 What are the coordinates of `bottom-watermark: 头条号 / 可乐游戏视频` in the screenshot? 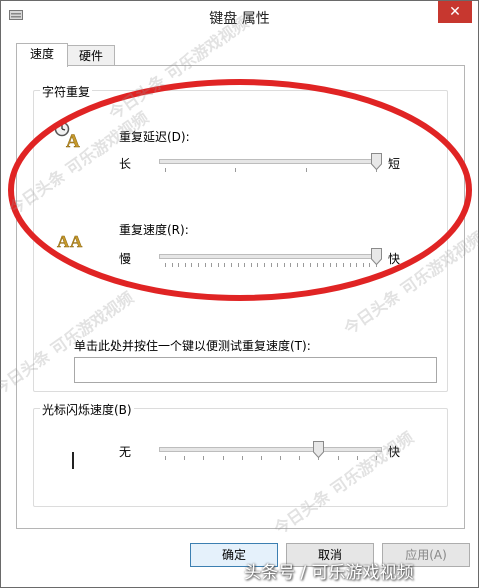 It's located at (329, 573).